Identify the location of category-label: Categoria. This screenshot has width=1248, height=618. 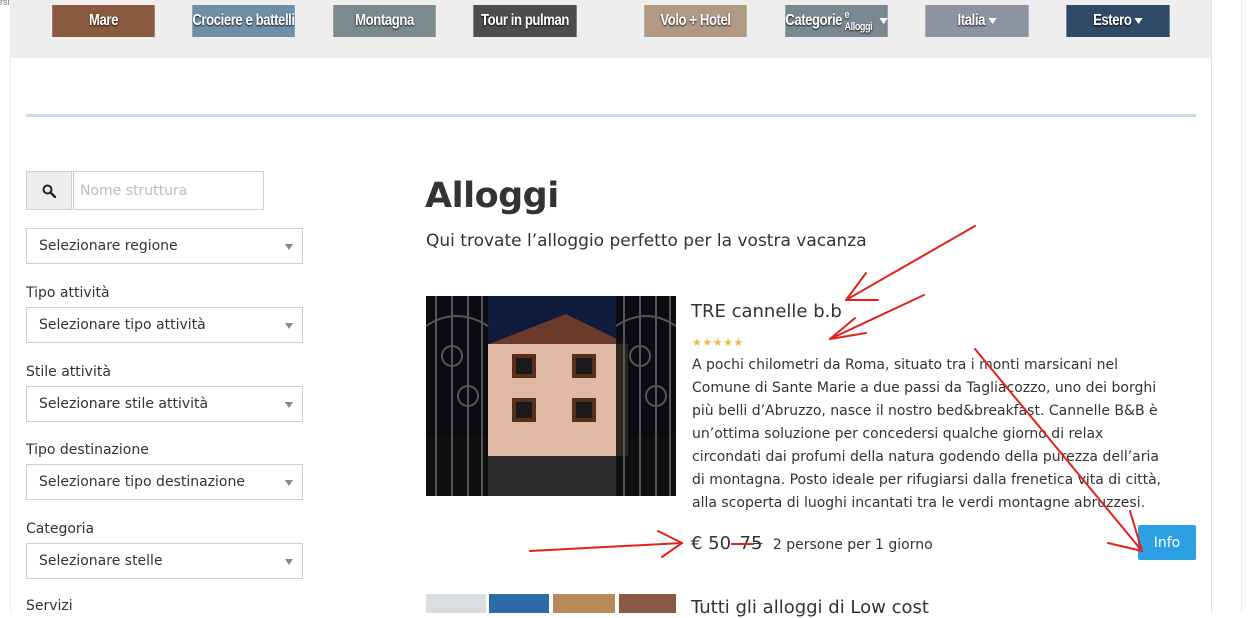
(60, 529).